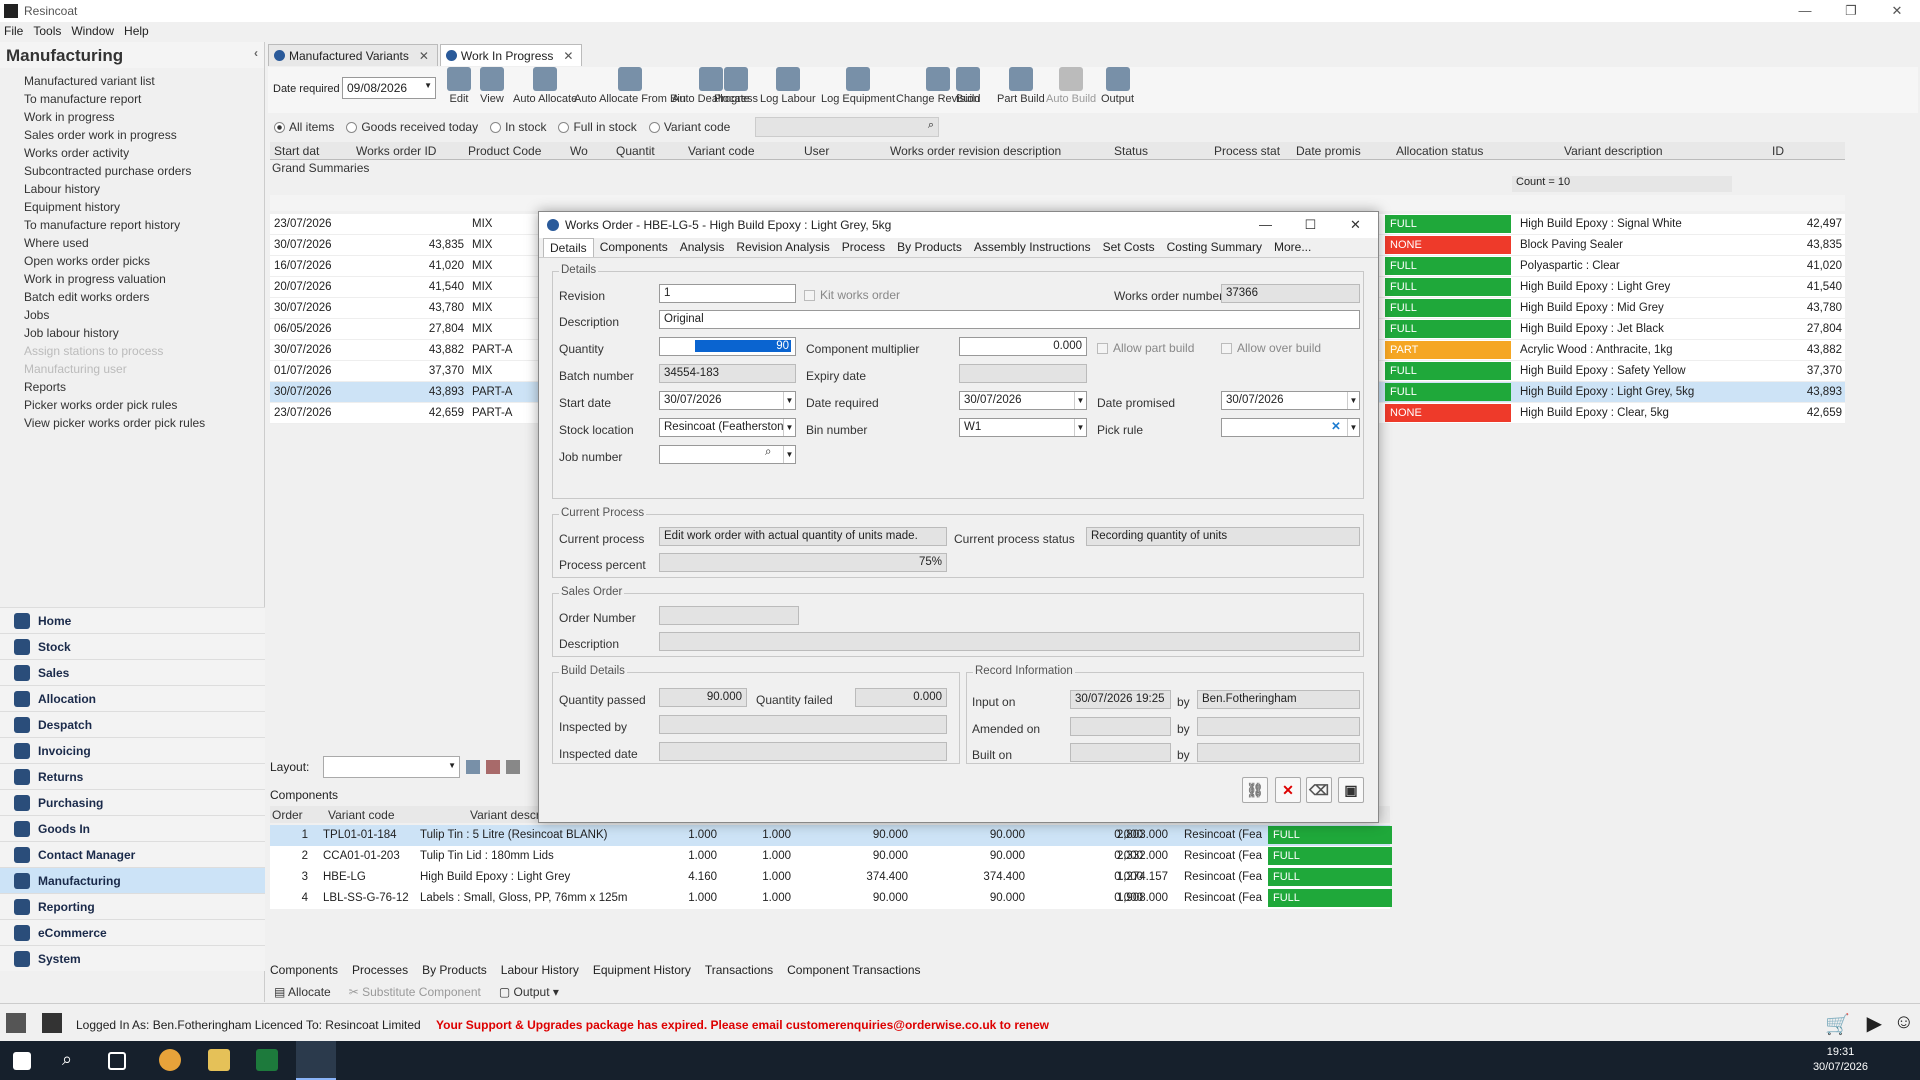  I want to click on menu-tools: Tools, so click(47, 33).